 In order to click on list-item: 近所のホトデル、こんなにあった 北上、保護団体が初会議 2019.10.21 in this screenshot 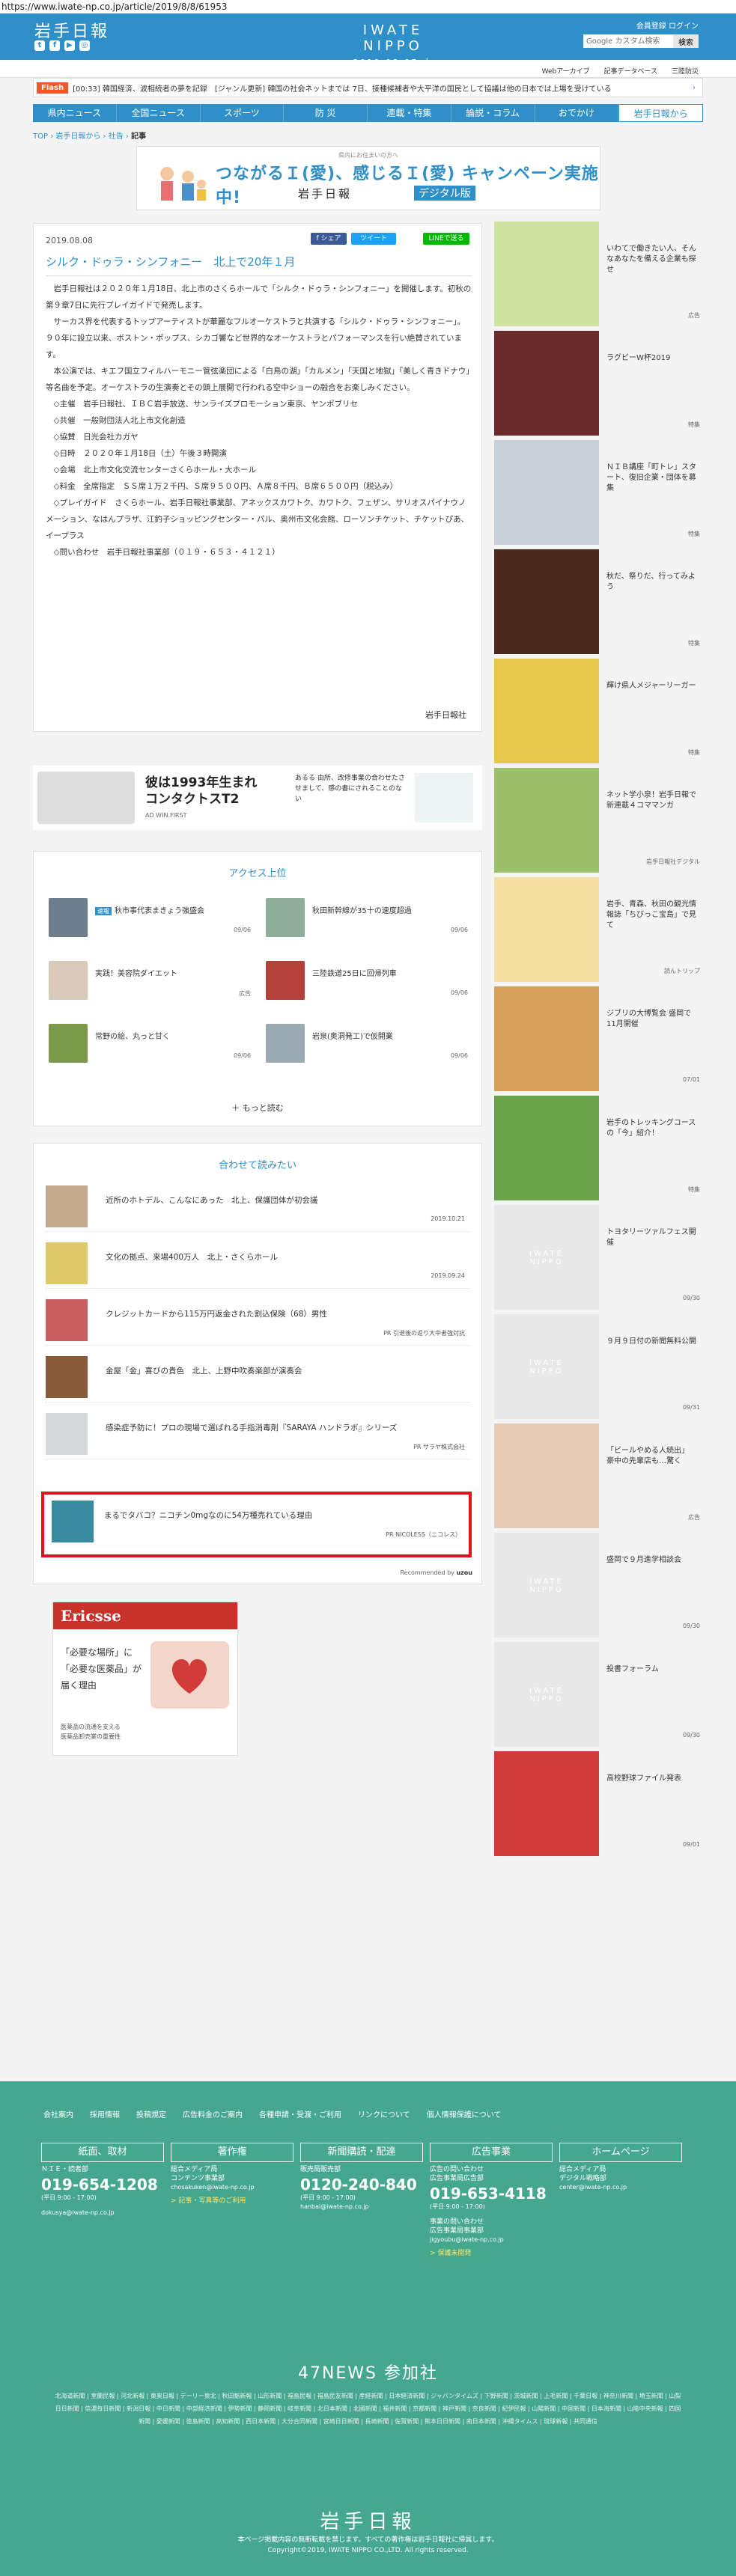, I will do `click(257, 1205)`.